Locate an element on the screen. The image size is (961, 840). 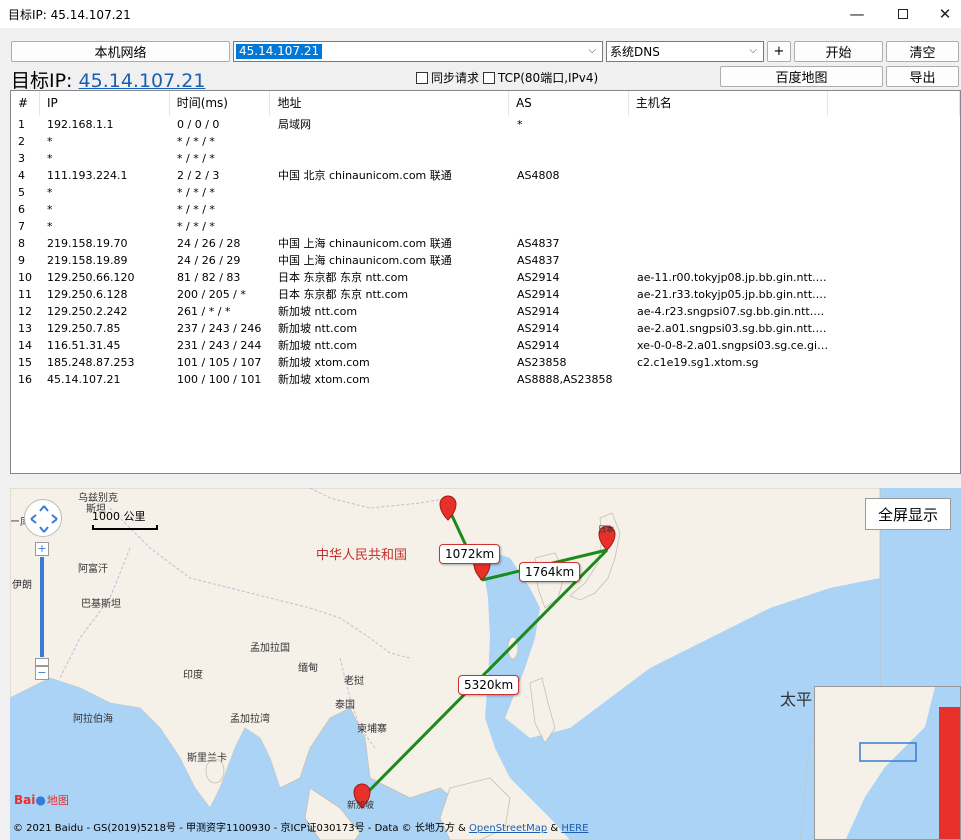
table-row: 1 192.168.1.1 0 / 0 / 0 局域网 * is located at coordinates (485, 124).